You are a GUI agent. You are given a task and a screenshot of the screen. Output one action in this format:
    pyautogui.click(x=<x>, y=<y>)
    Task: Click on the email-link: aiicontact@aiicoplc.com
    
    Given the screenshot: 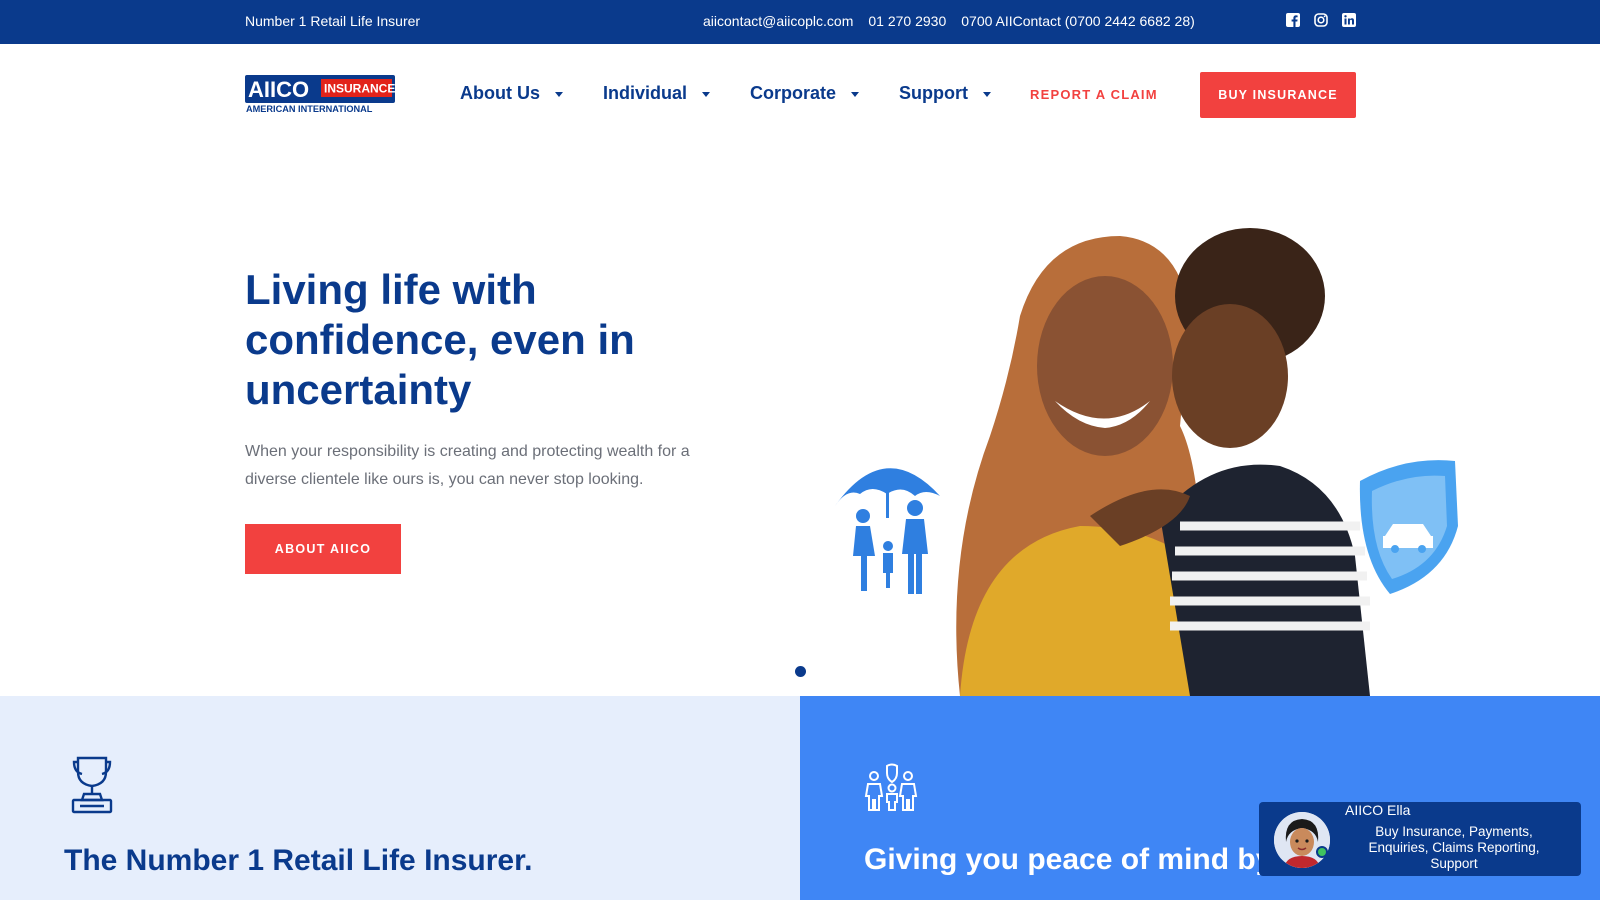 What is the action you would take?
    pyautogui.click(x=778, y=21)
    